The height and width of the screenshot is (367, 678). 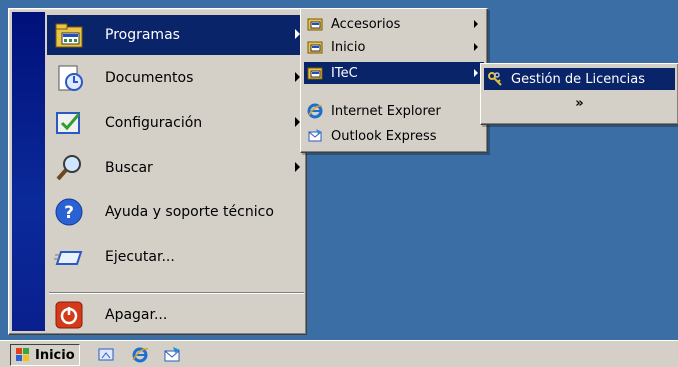 What do you see at coordinates (129, 168) in the screenshot?
I see `start-menu-item-label: Buscar` at bounding box center [129, 168].